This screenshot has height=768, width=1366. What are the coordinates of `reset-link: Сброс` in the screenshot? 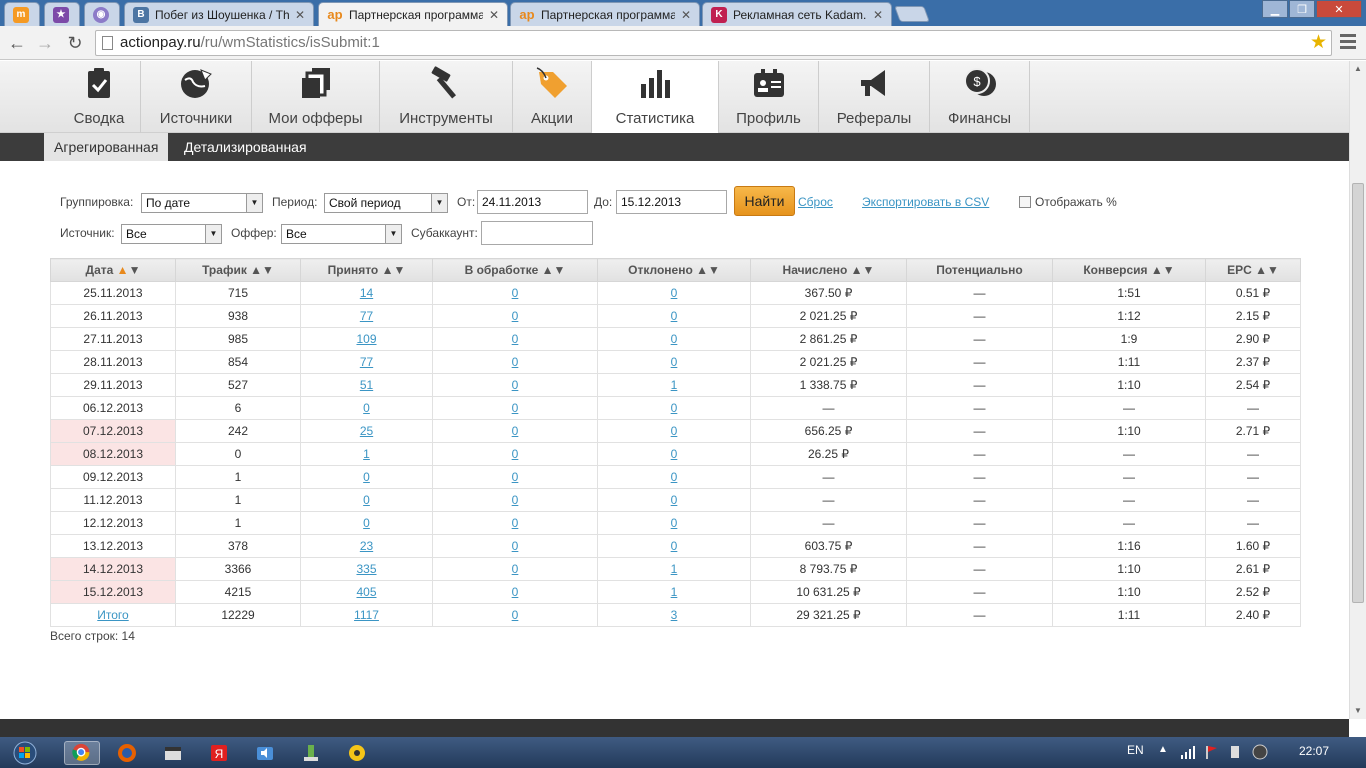 It's located at (815, 202).